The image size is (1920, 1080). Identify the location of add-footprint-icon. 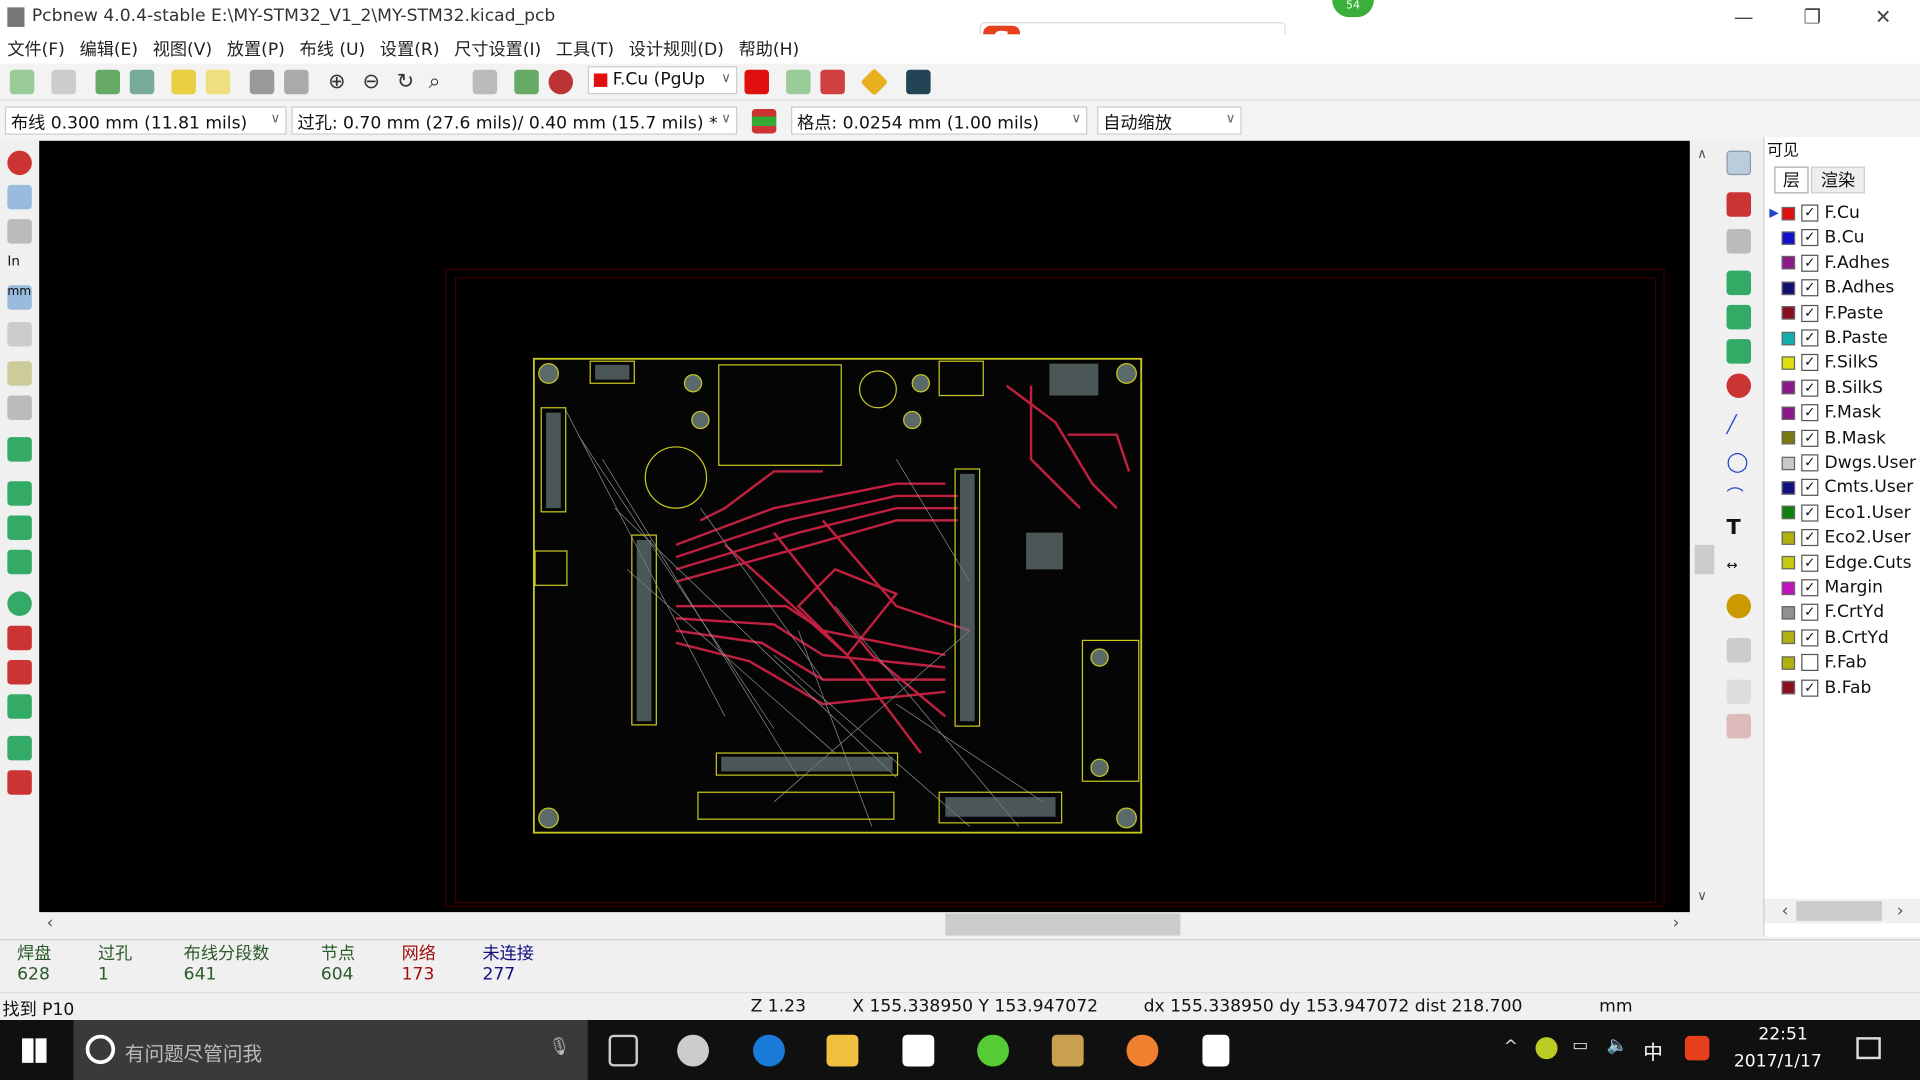
(1739, 283).